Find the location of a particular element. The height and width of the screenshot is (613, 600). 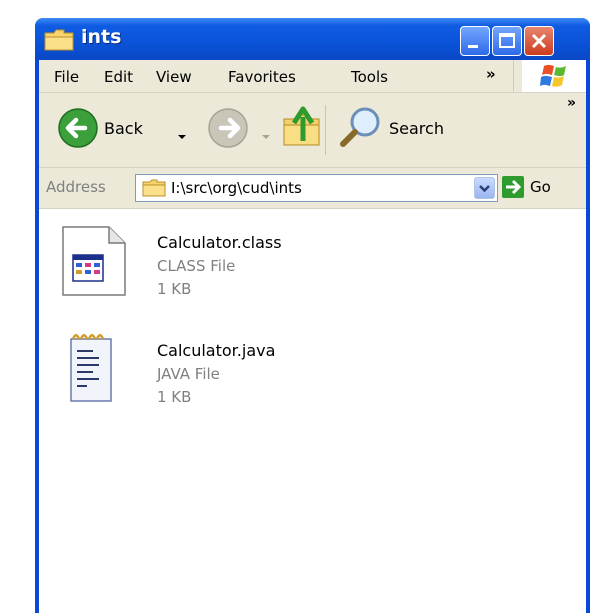

address-value: I:\src\org\cud\ints is located at coordinates (236, 188).